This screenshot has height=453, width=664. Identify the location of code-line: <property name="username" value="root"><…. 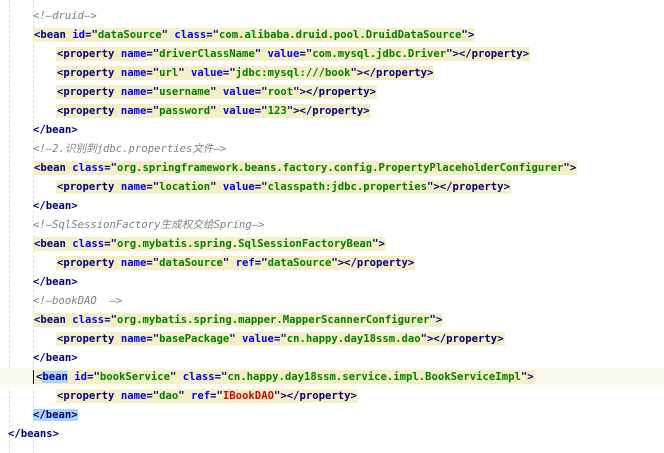
(332, 92).